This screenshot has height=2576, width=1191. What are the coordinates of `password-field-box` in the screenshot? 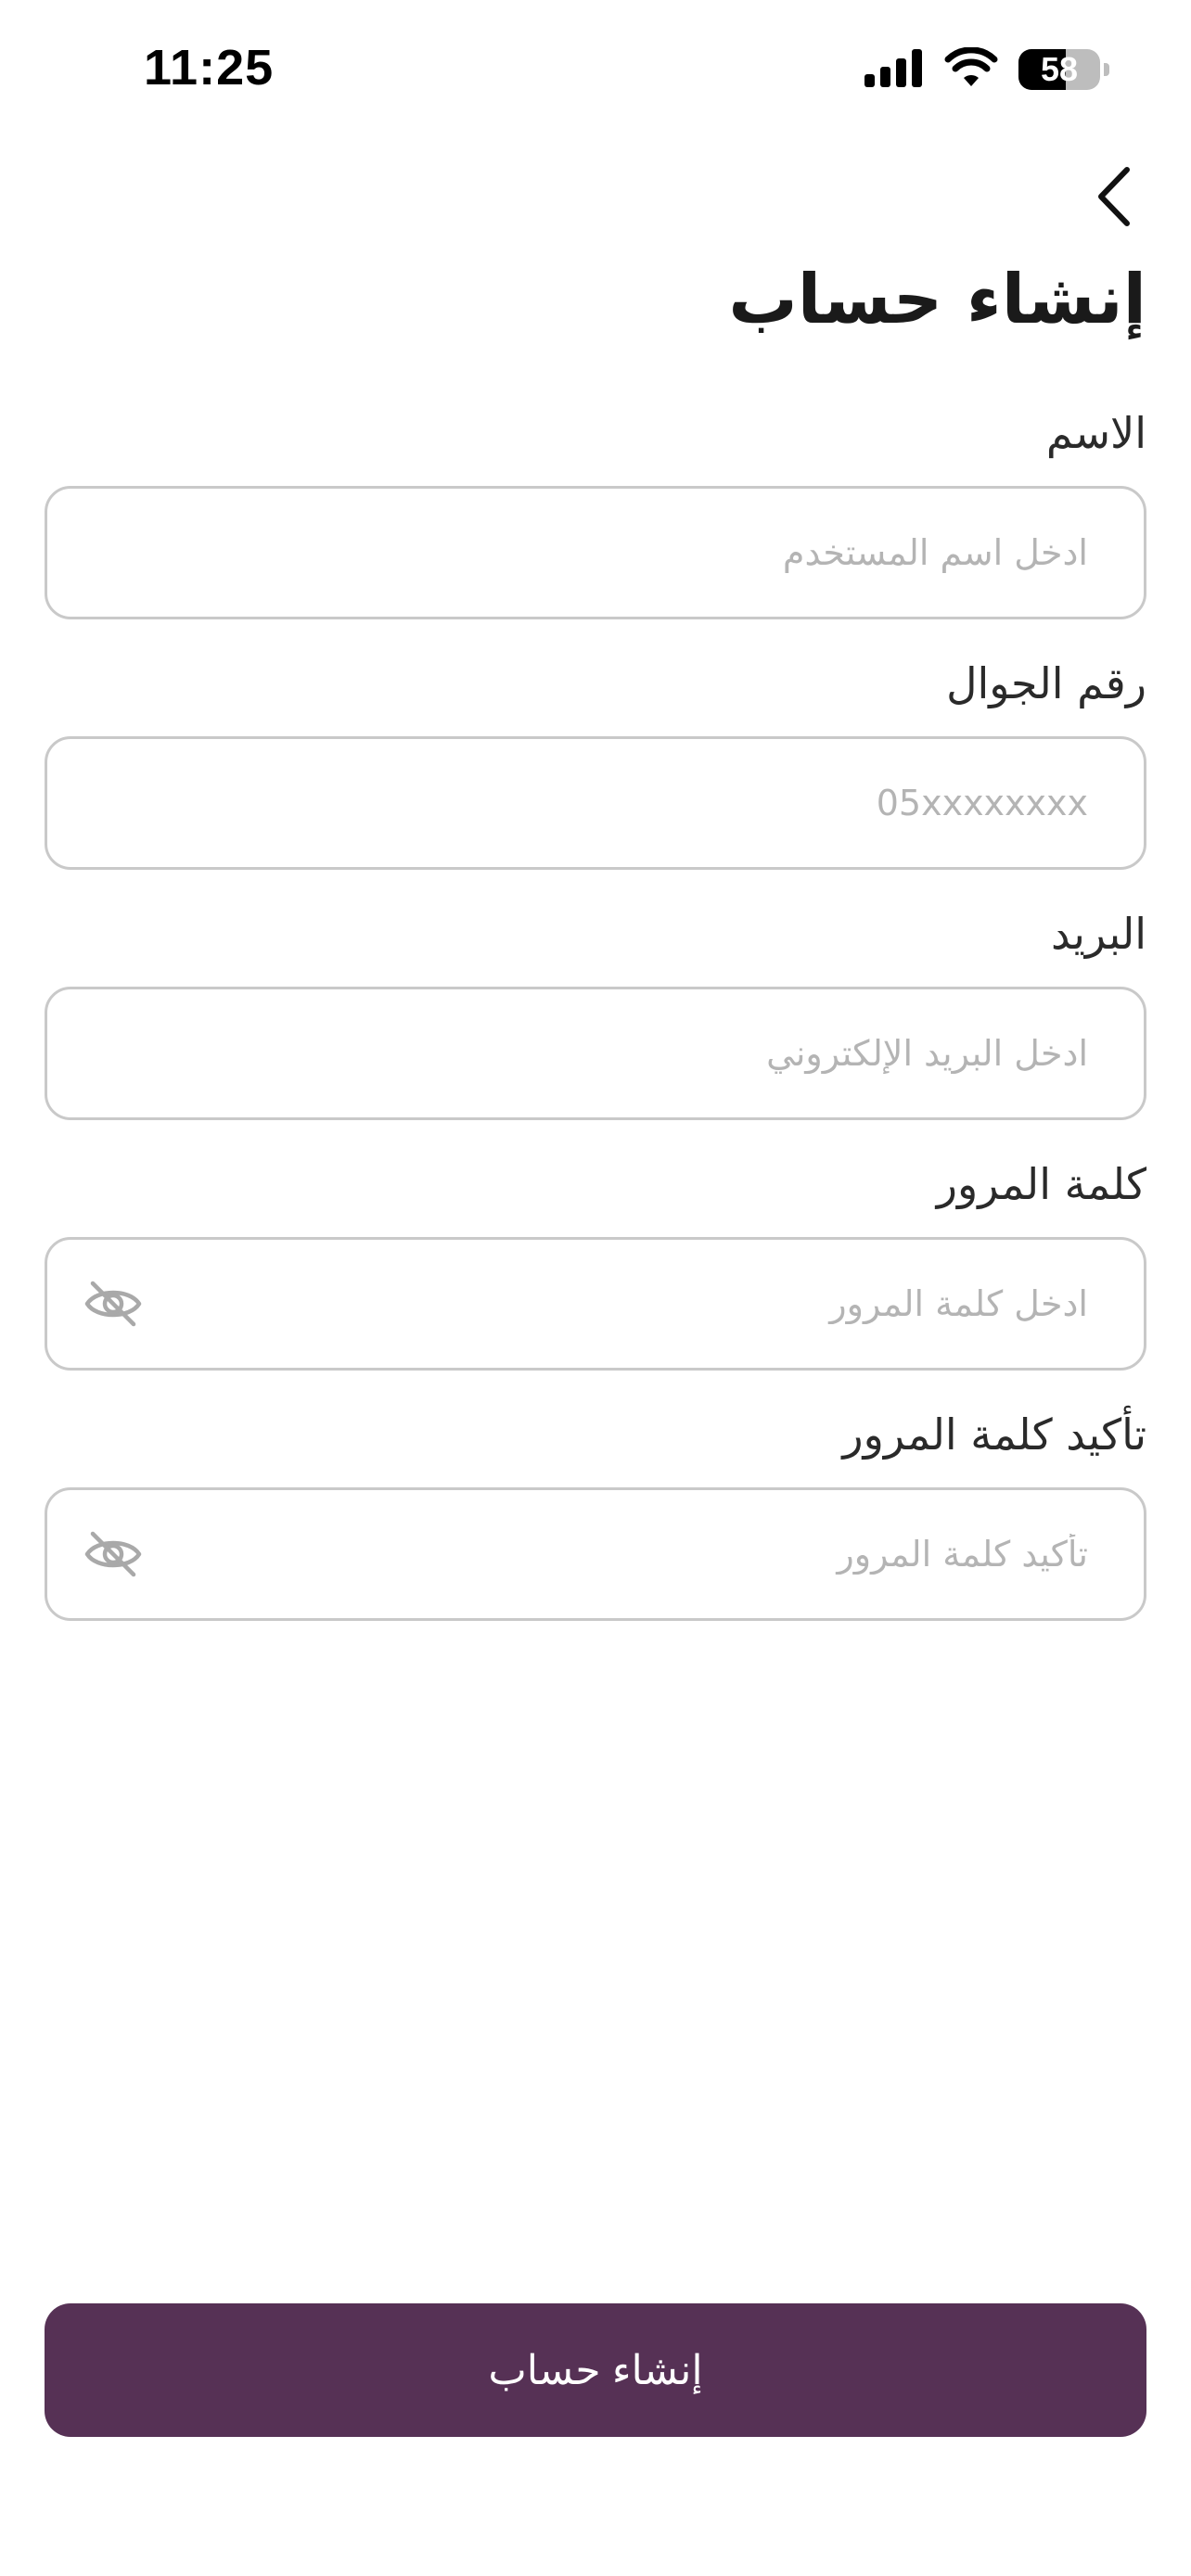 It's located at (595, 1304).